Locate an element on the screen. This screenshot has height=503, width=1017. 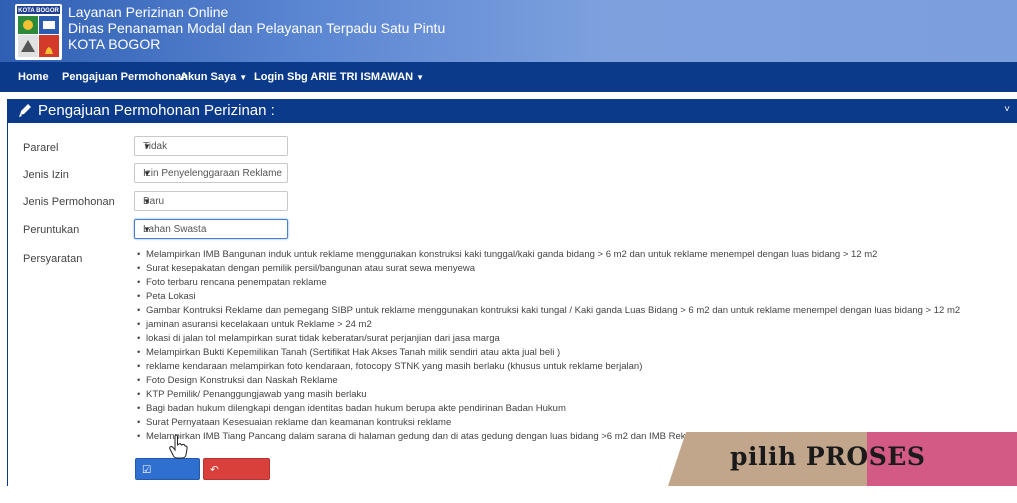
caption-banner: pilih PROSES is located at coordinates (842, 459).